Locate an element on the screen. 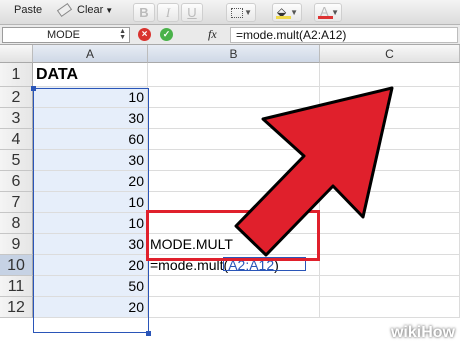 This screenshot has width=460, height=345. ribbon-toolbar: Paste Clear ▼ B I U ▼ ⬙ ▼ A ▼ is located at coordinates (230, 12).